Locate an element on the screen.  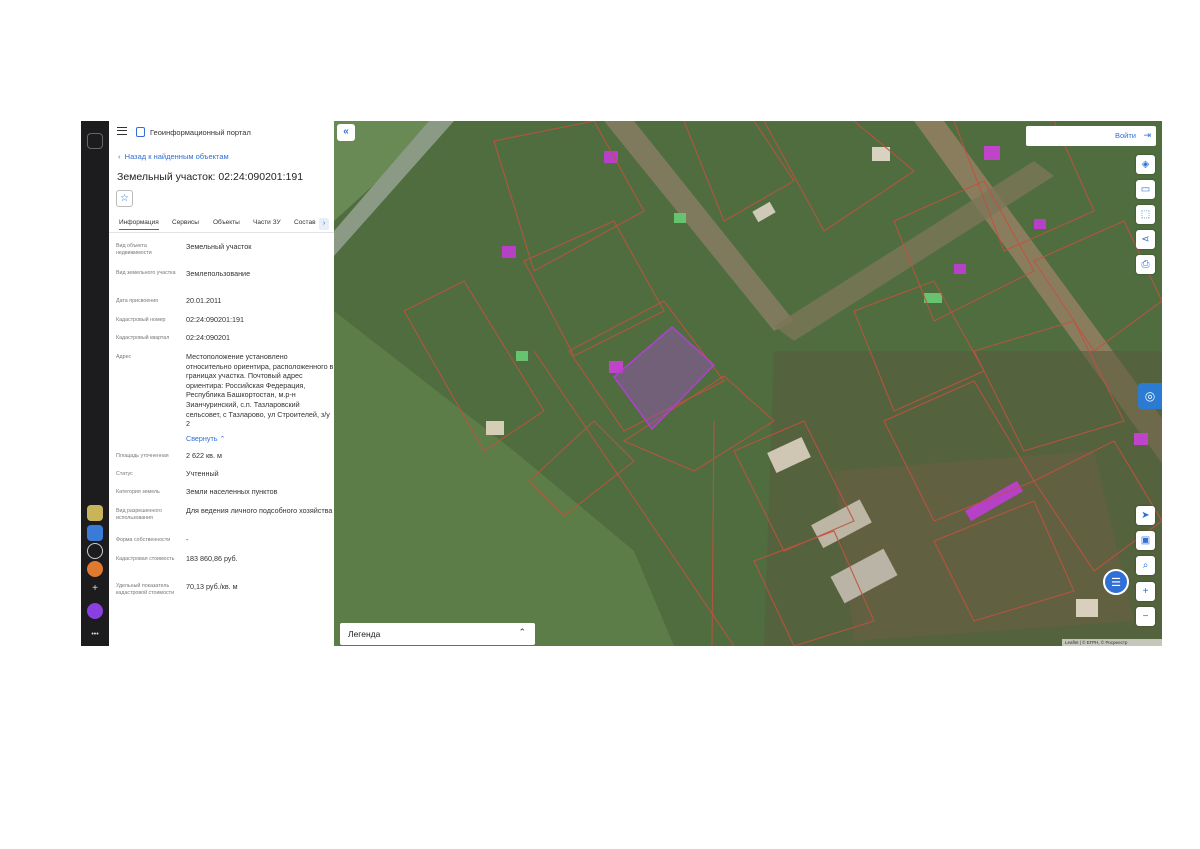
detail-label: Площадь уточненная is located at coordinates (142, 456).